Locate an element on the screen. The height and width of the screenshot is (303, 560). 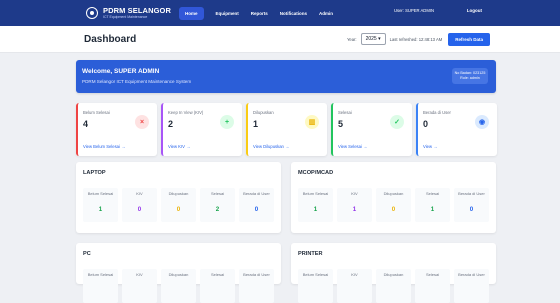
year-select: 2025 ▾ is located at coordinates (373, 39).